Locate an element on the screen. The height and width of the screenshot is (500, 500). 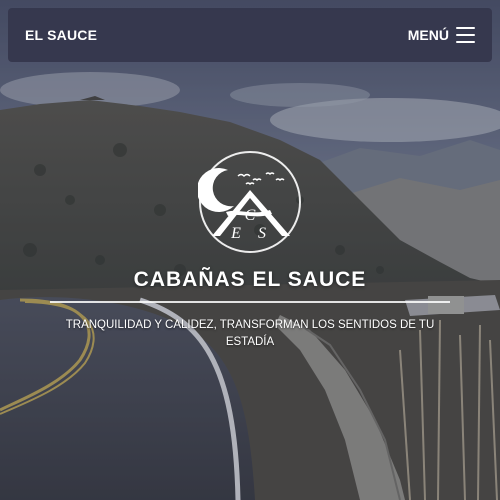
menu-label: MENÚ is located at coordinates (428, 35).